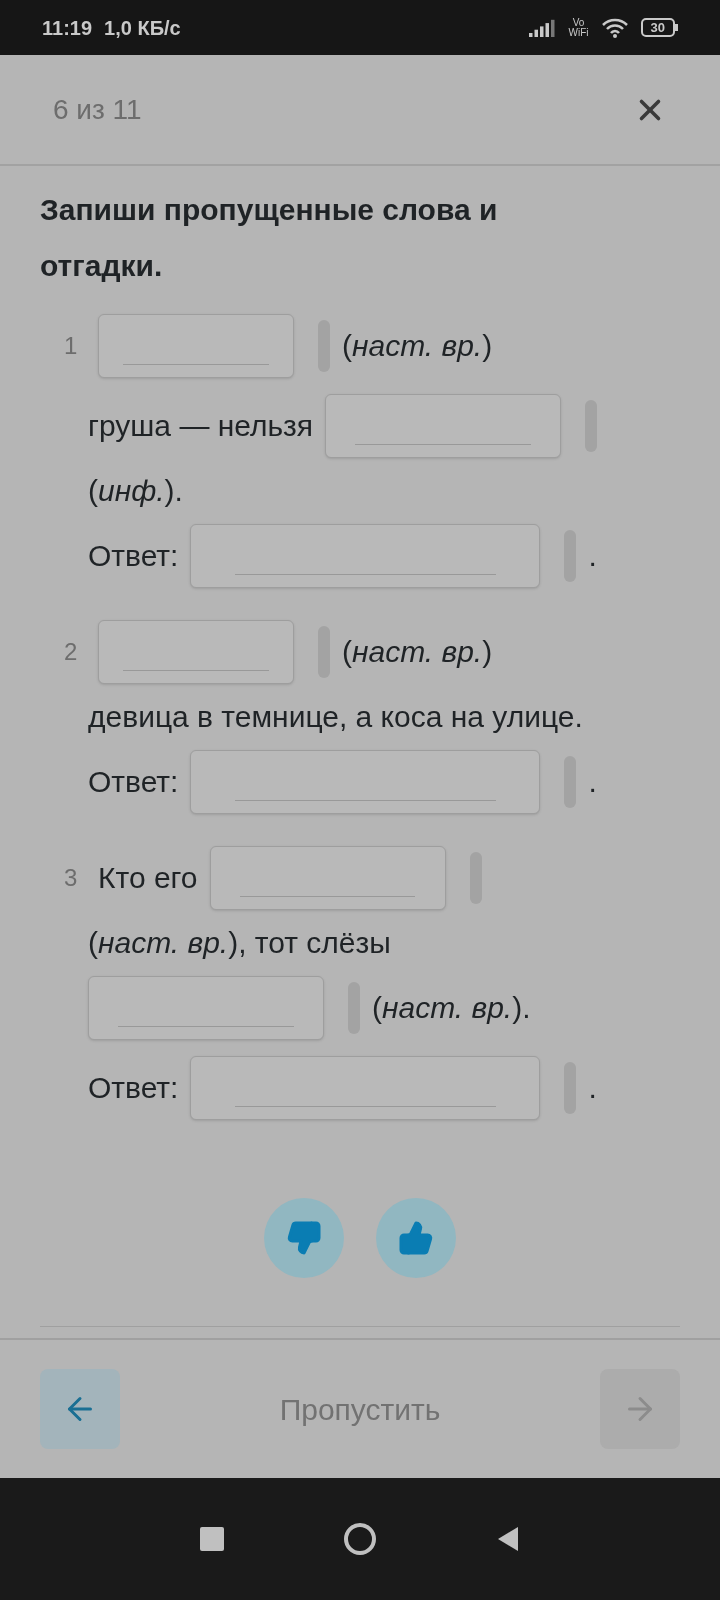 This screenshot has height=1600, width=720. What do you see at coordinates (212, 1539) in the screenshot?
I see `recent-apps-icon` at bounding box center [212, 1539].